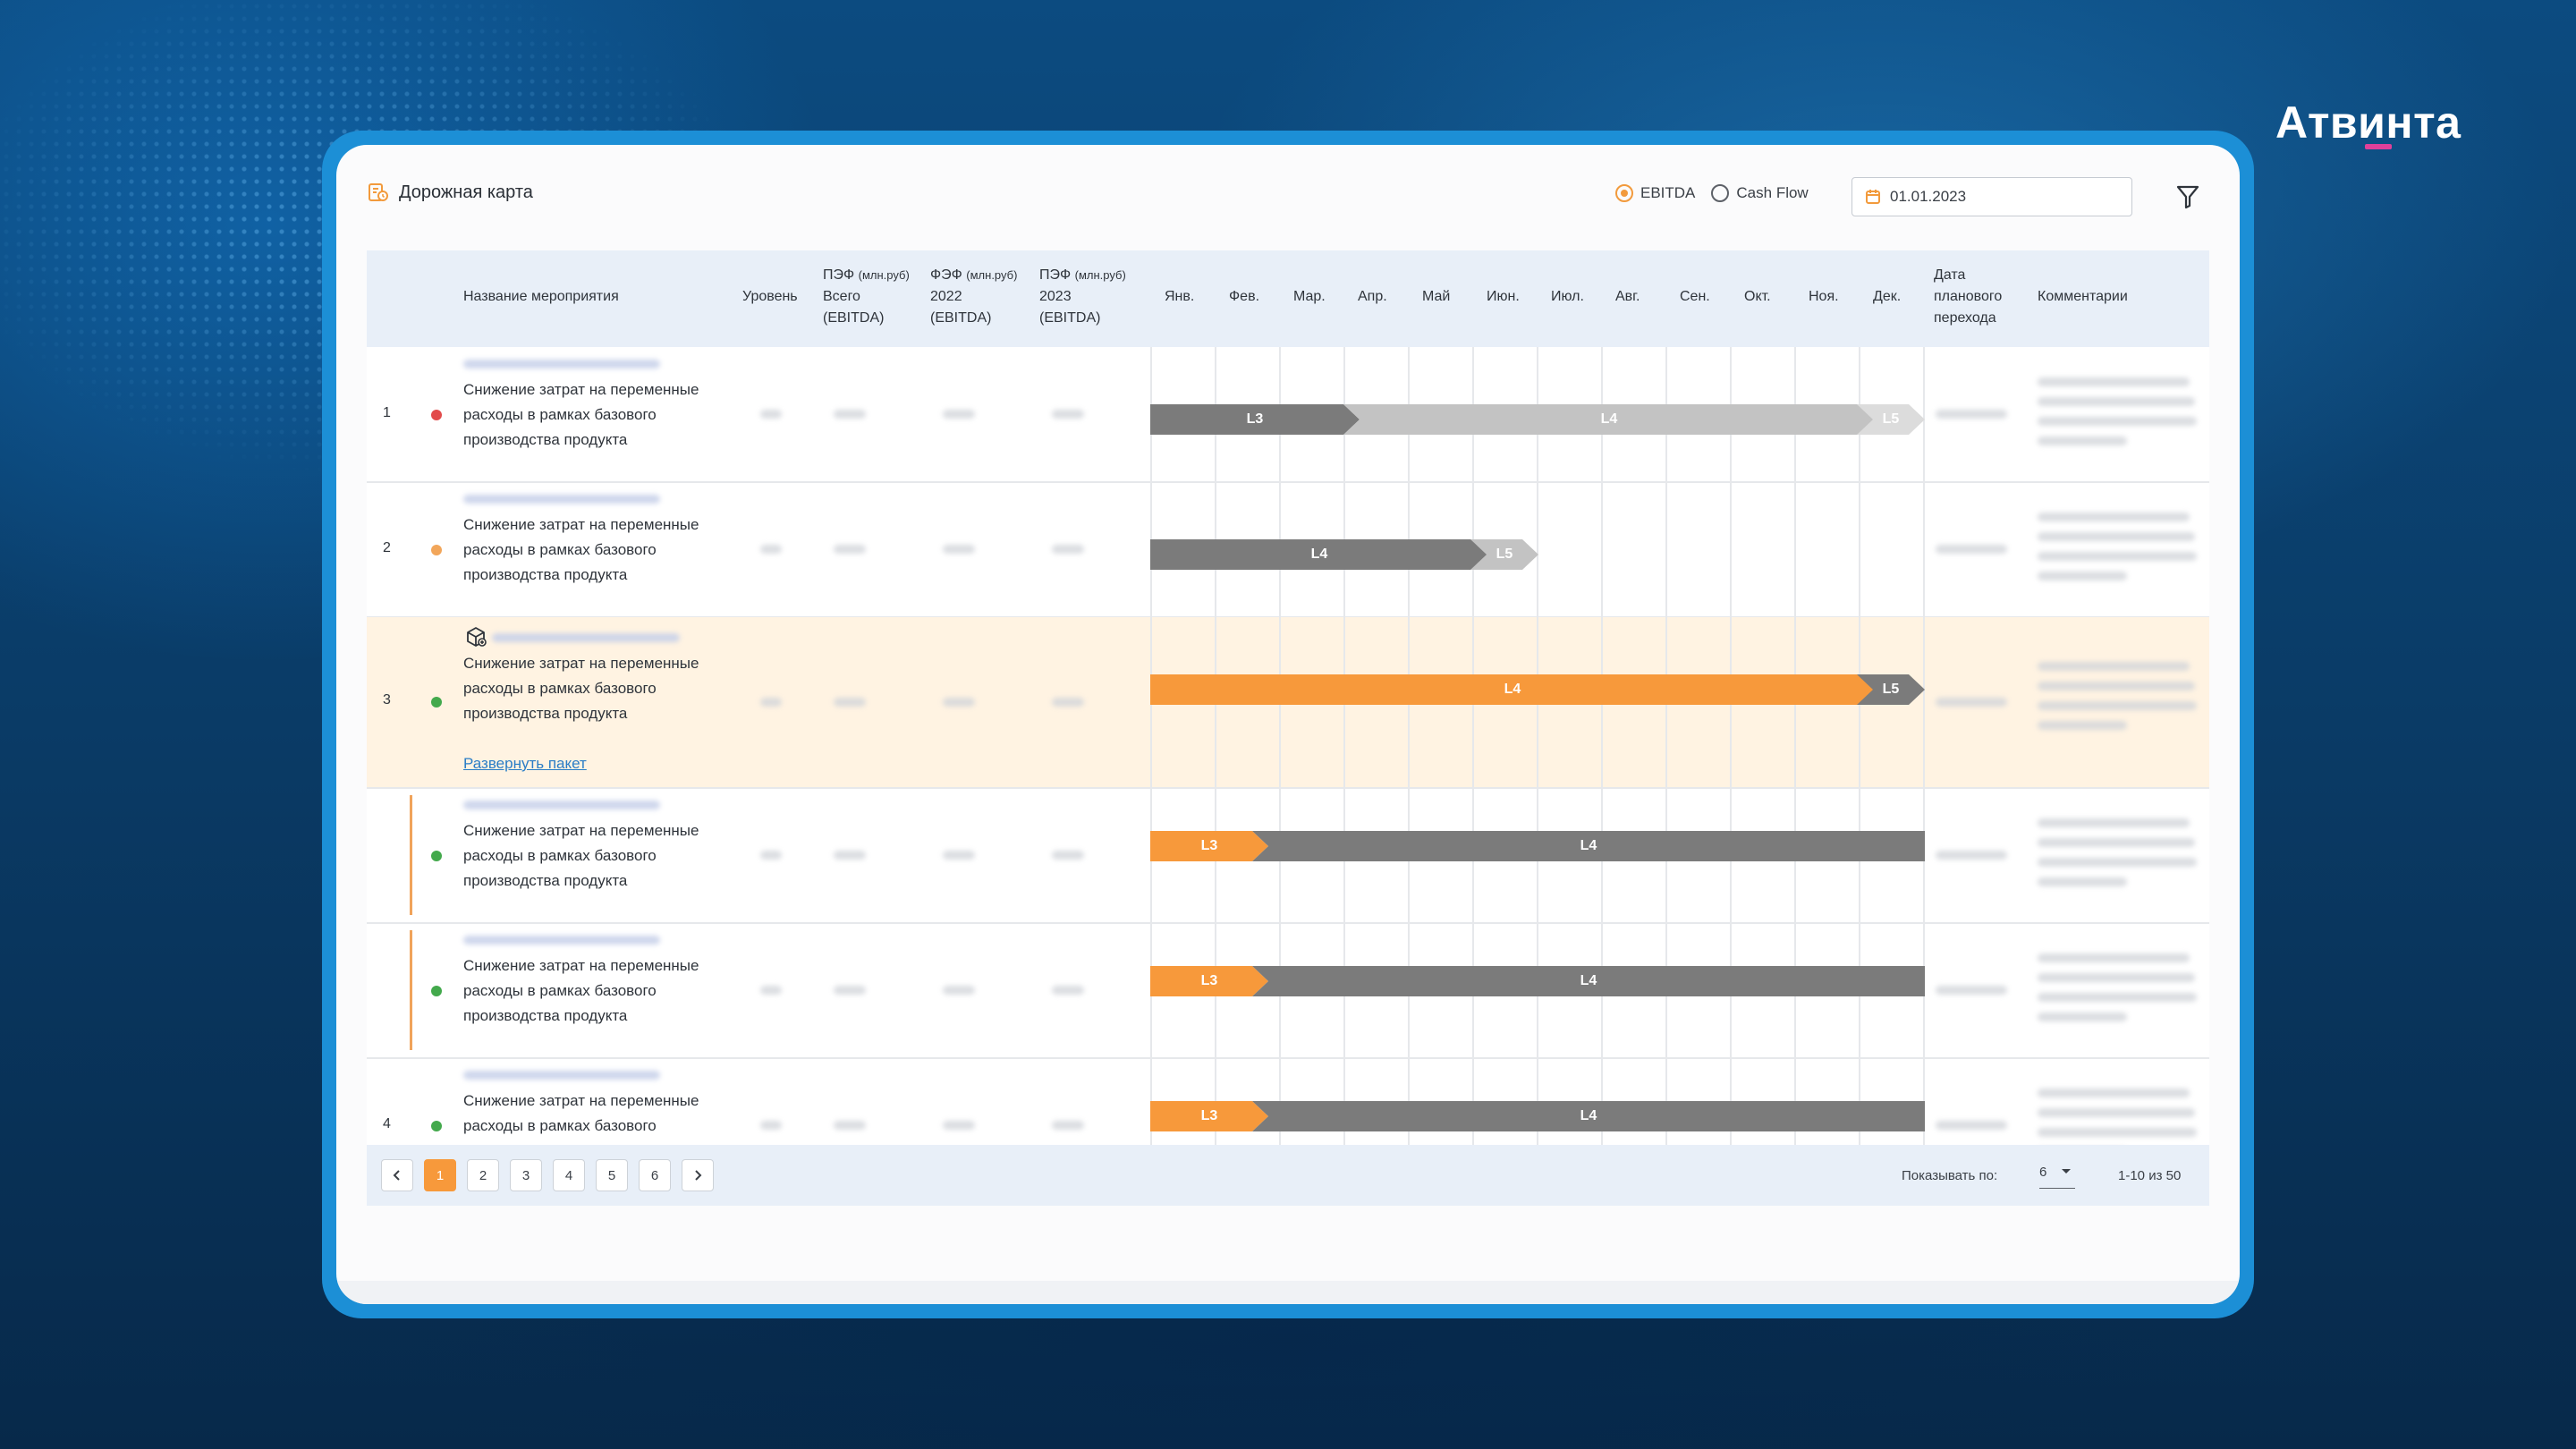 This screenshot has width=2576, height=1449. Describe the element at coordinates (2057, 1177) in the screenshot. I see `per-page-select: 6` at that location.